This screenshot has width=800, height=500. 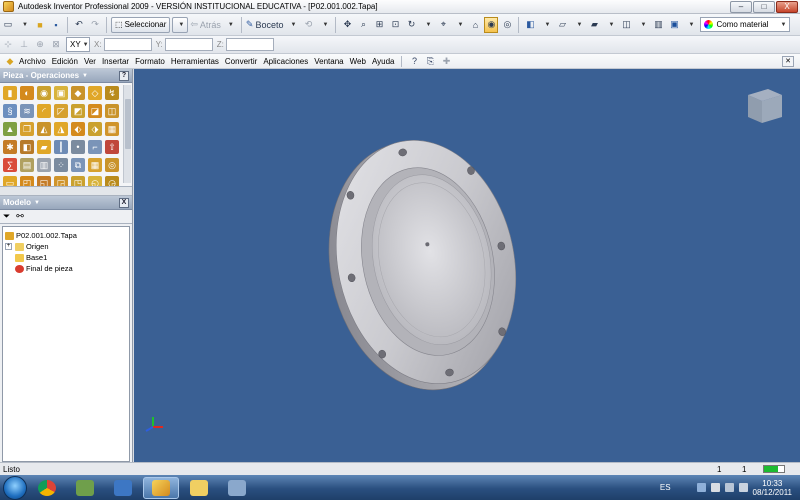 What do you see at coordinates (128, 124) in the screenshot?
I see `scrollbar-thumb` at bounding box center [128, 124].